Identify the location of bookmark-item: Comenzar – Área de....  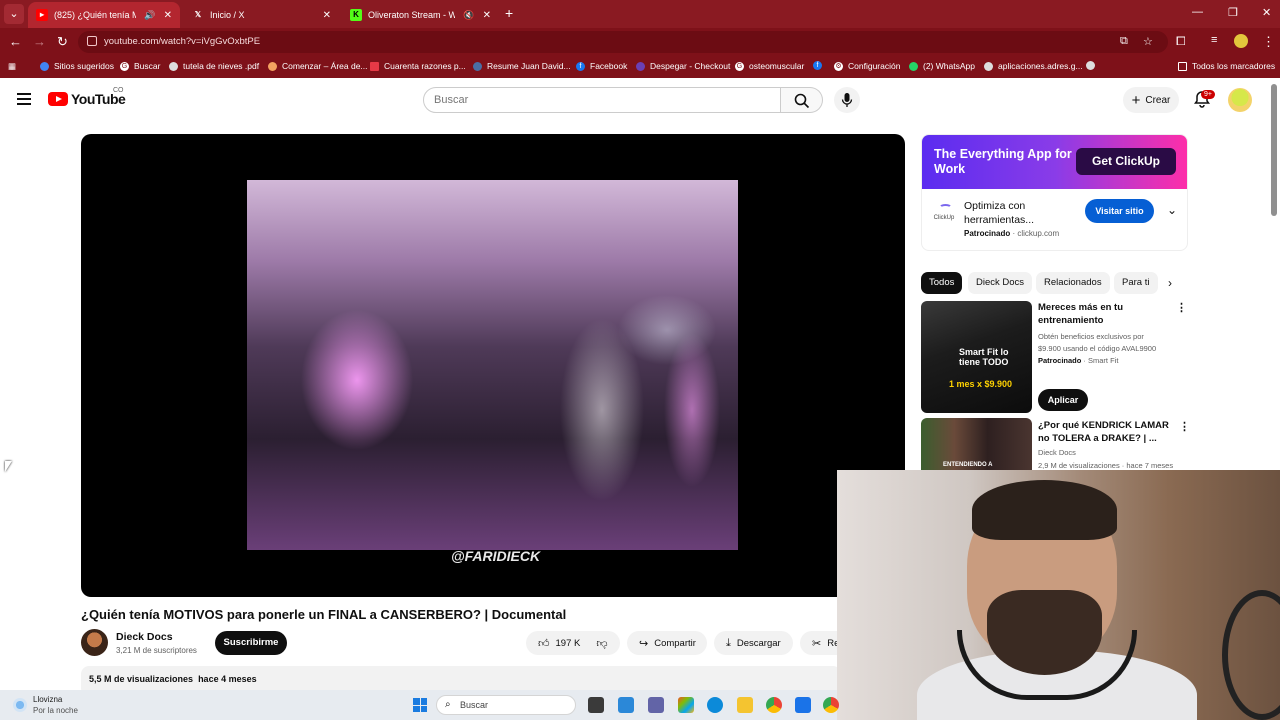
(318, 66).